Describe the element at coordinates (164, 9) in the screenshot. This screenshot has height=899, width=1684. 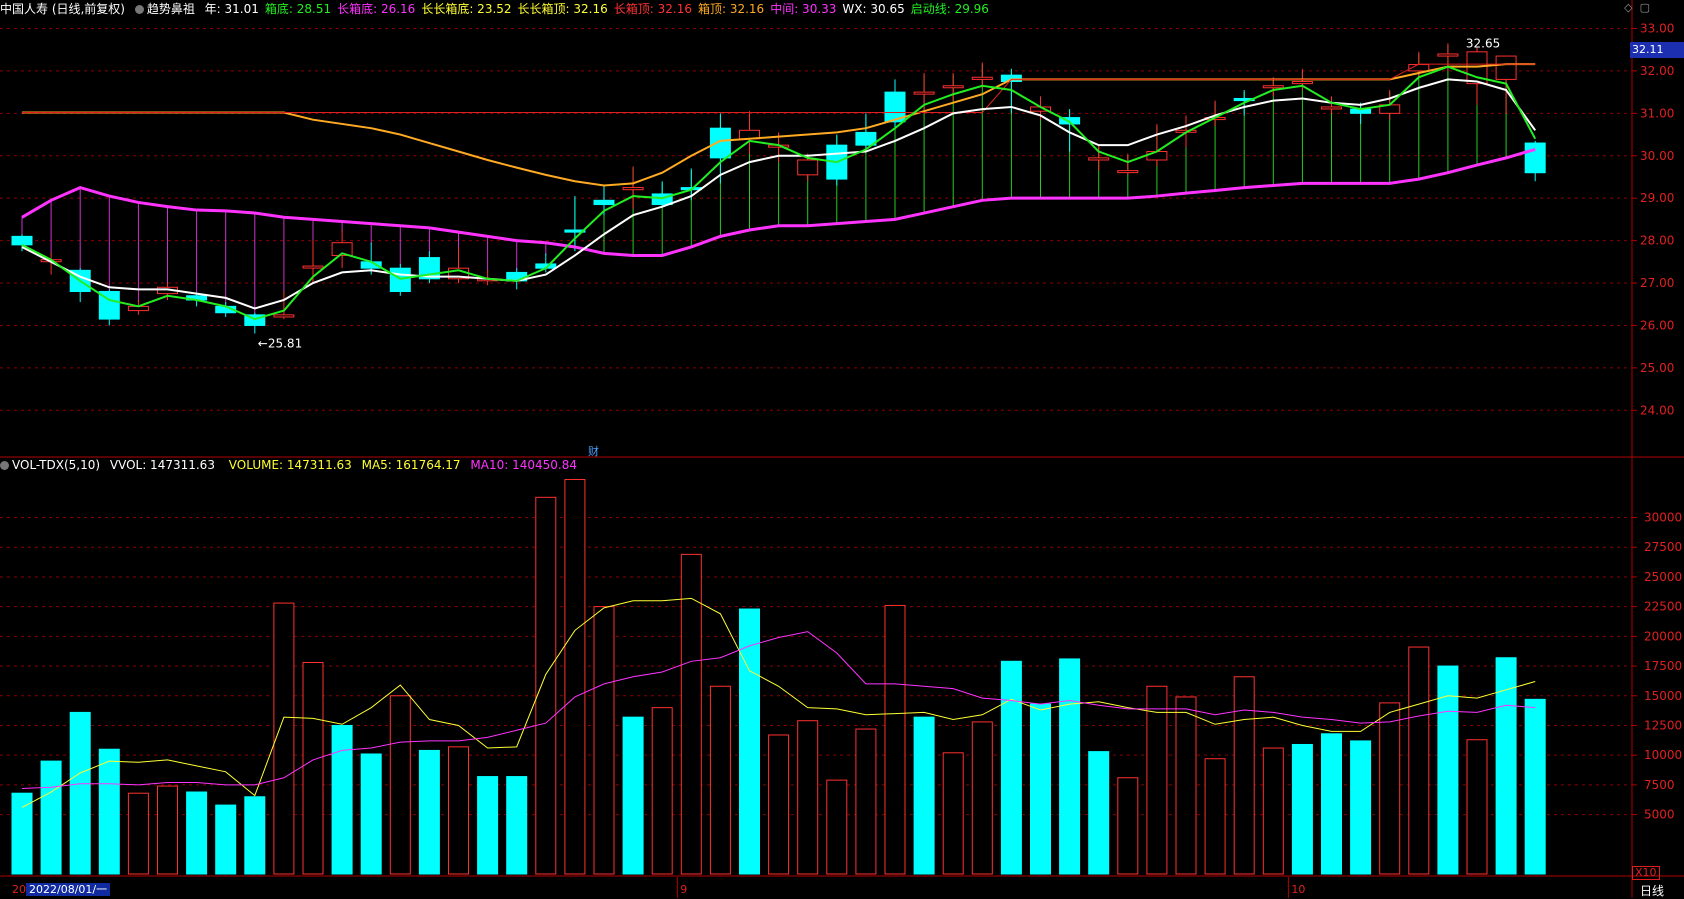
I see `indicator-name: 趋势鼻祖` at that location.